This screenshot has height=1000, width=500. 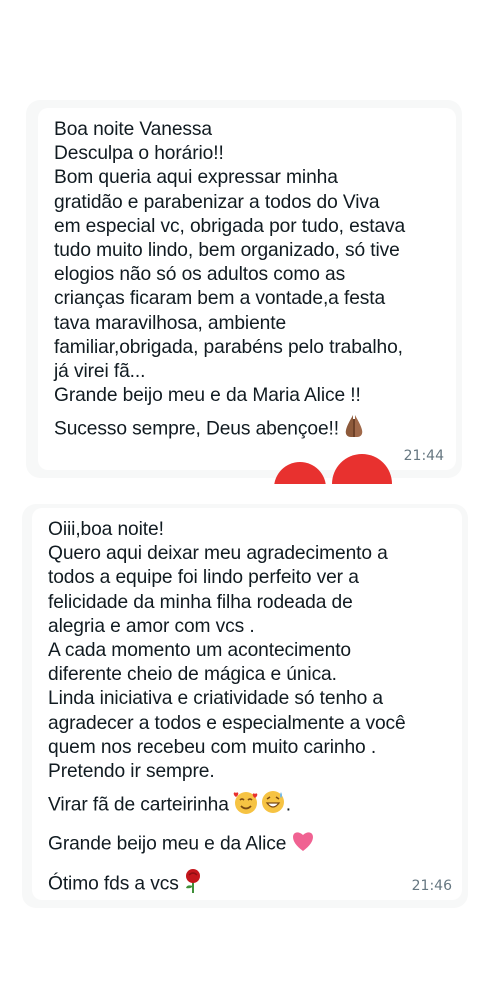 What do you see at coordinates (133, 129) in the screenshot?
I see `message-1-line-1: Boa noite Vanessa` at bounding box center [133, 129].